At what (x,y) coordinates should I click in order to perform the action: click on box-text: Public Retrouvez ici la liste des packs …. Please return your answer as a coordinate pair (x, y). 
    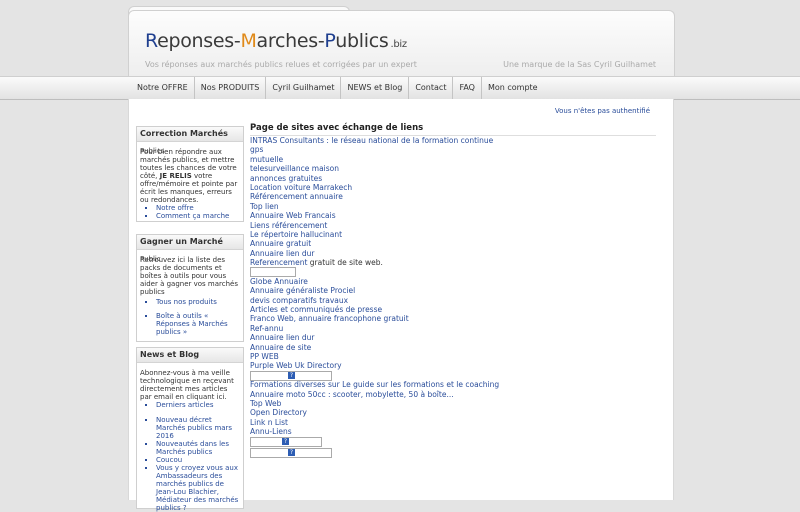
    Looking at the image, I should click on (189, 275).